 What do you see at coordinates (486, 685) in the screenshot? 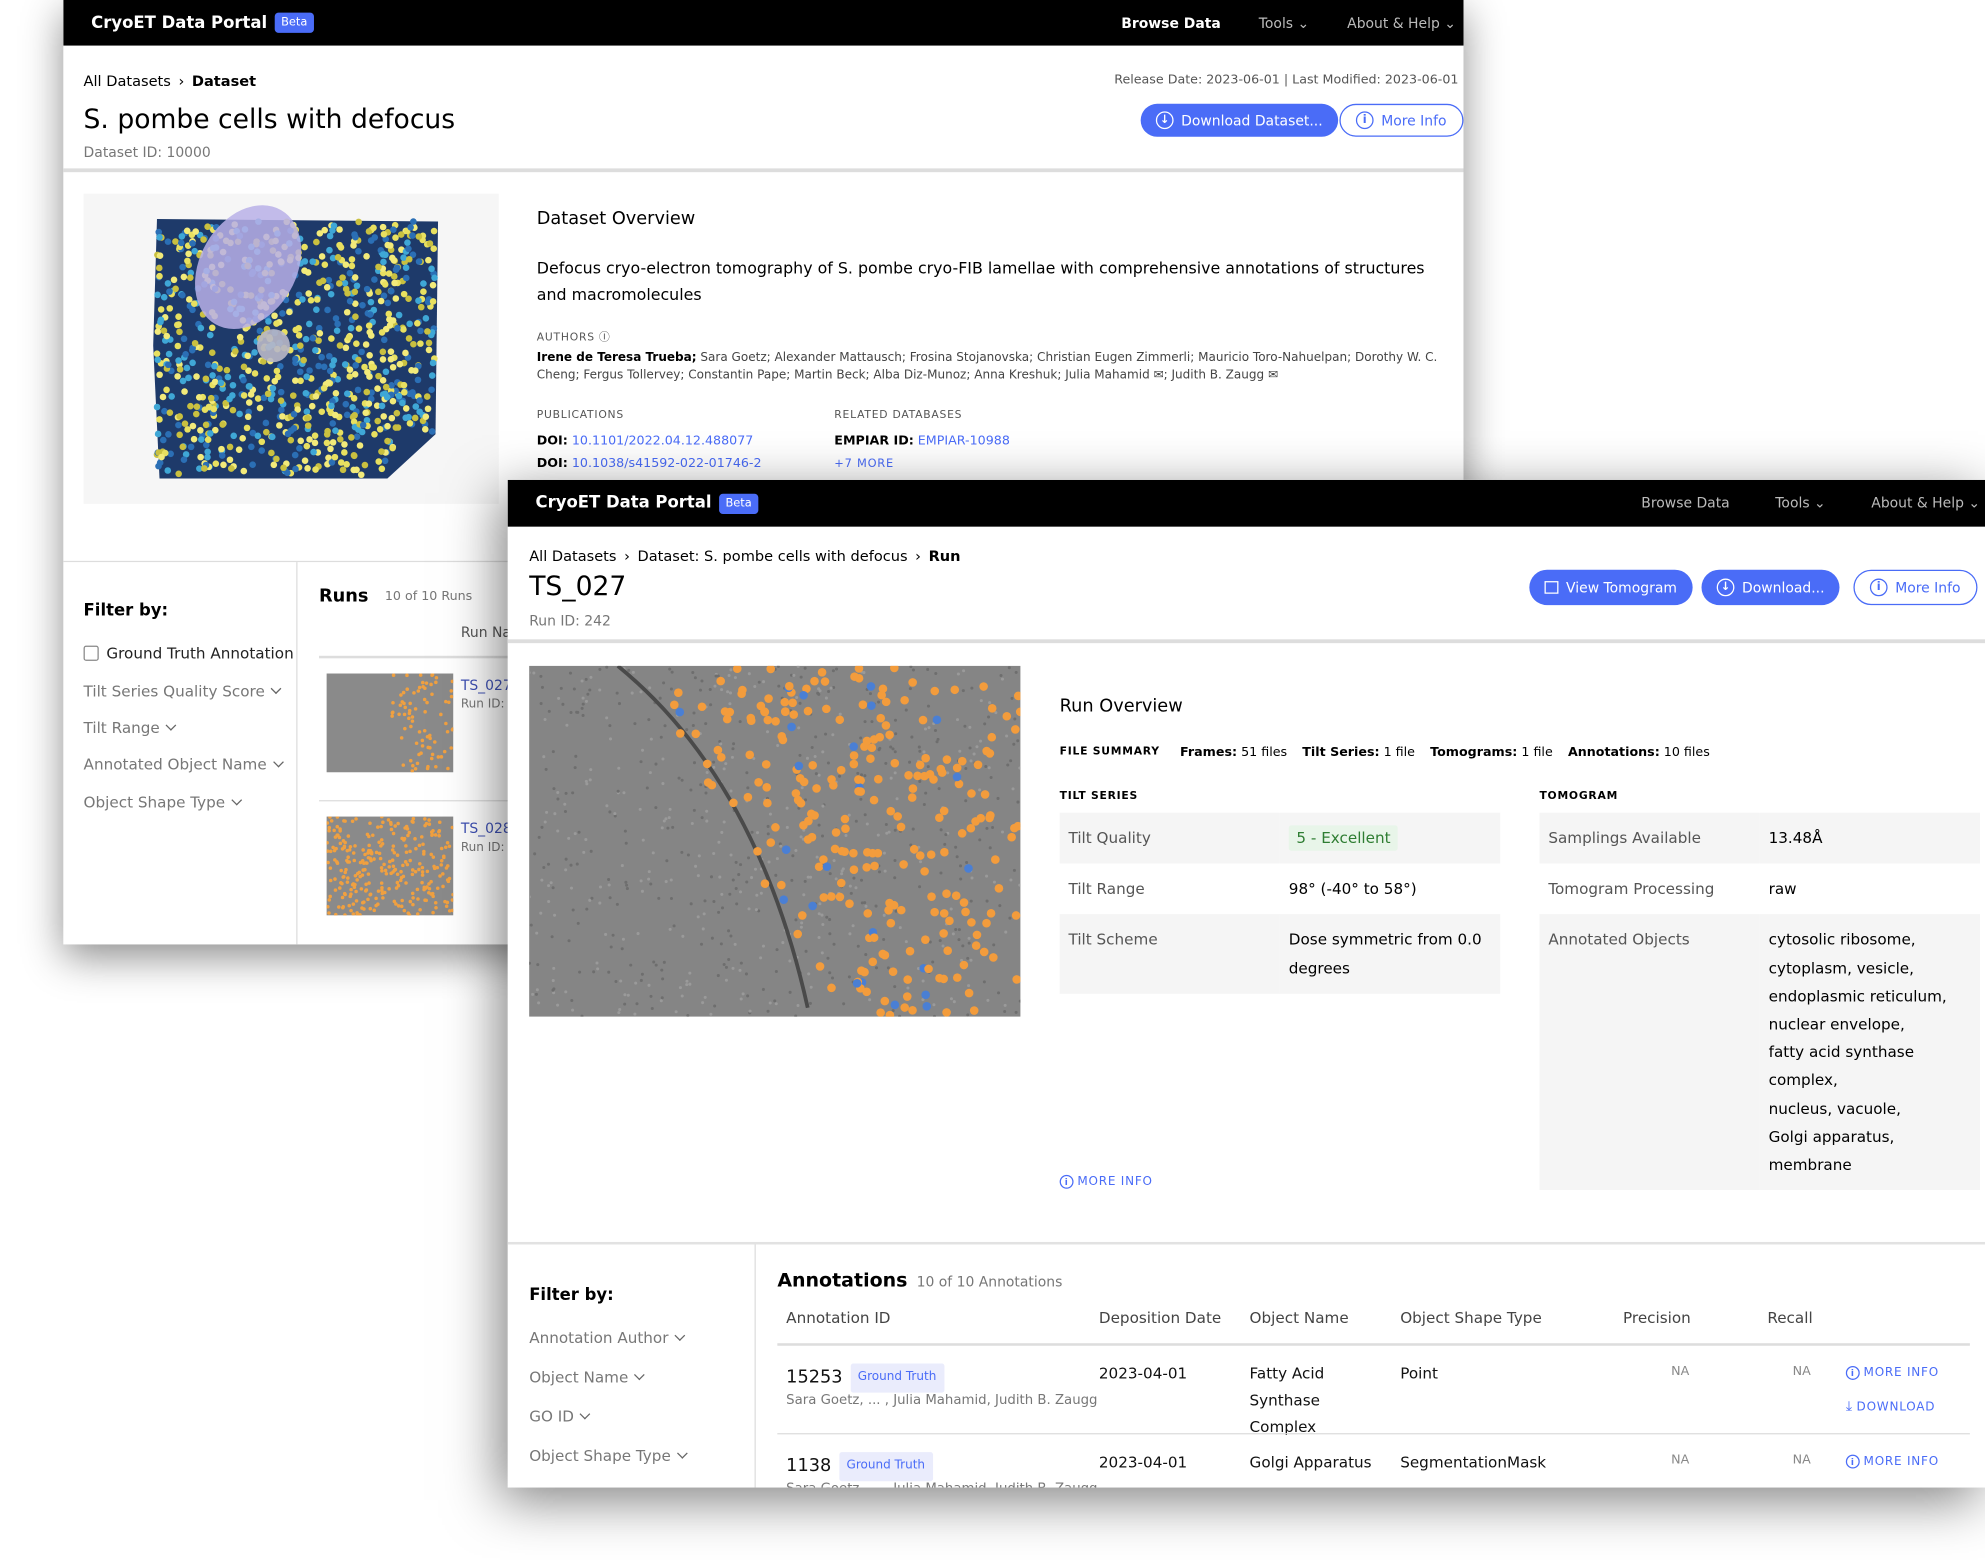
I see `run-link: TS_027` at bounding box center [486, 685].